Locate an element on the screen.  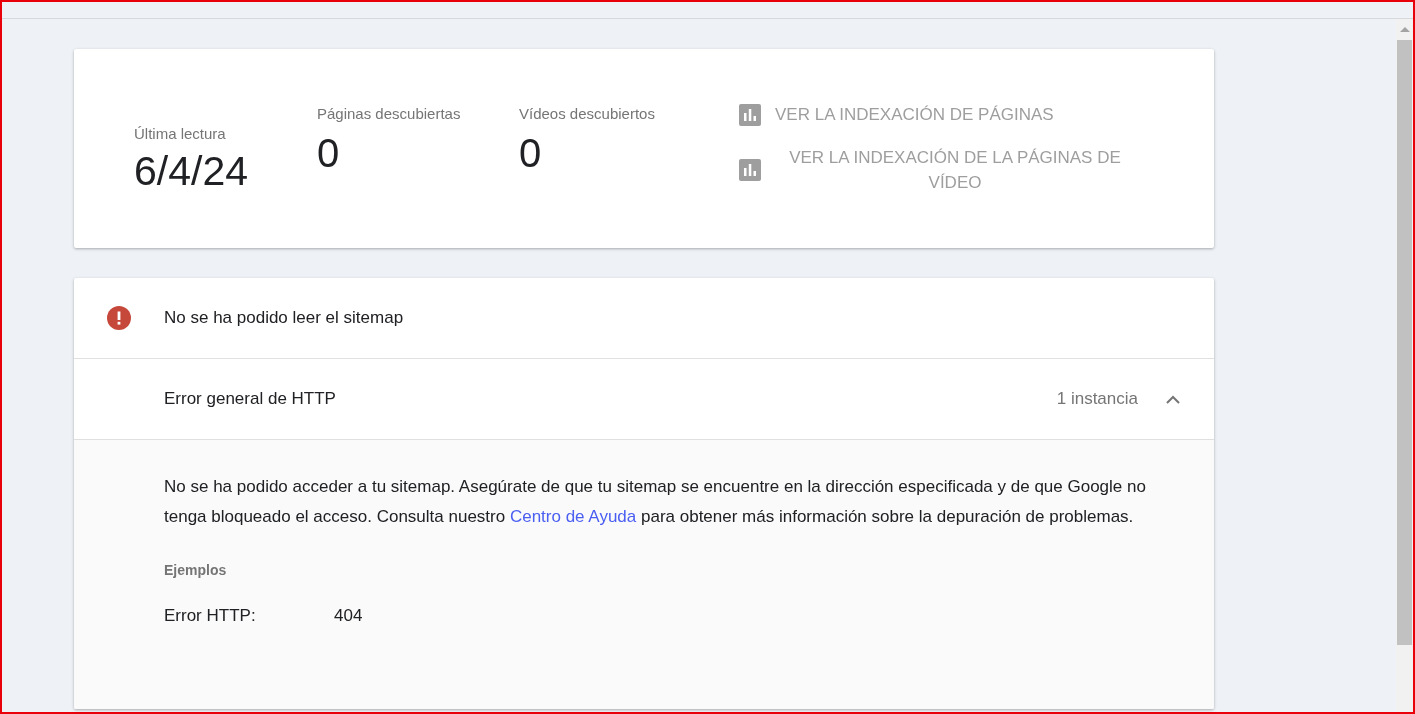
instance-count: 1 instancia is located at coordinates (1097, 399).